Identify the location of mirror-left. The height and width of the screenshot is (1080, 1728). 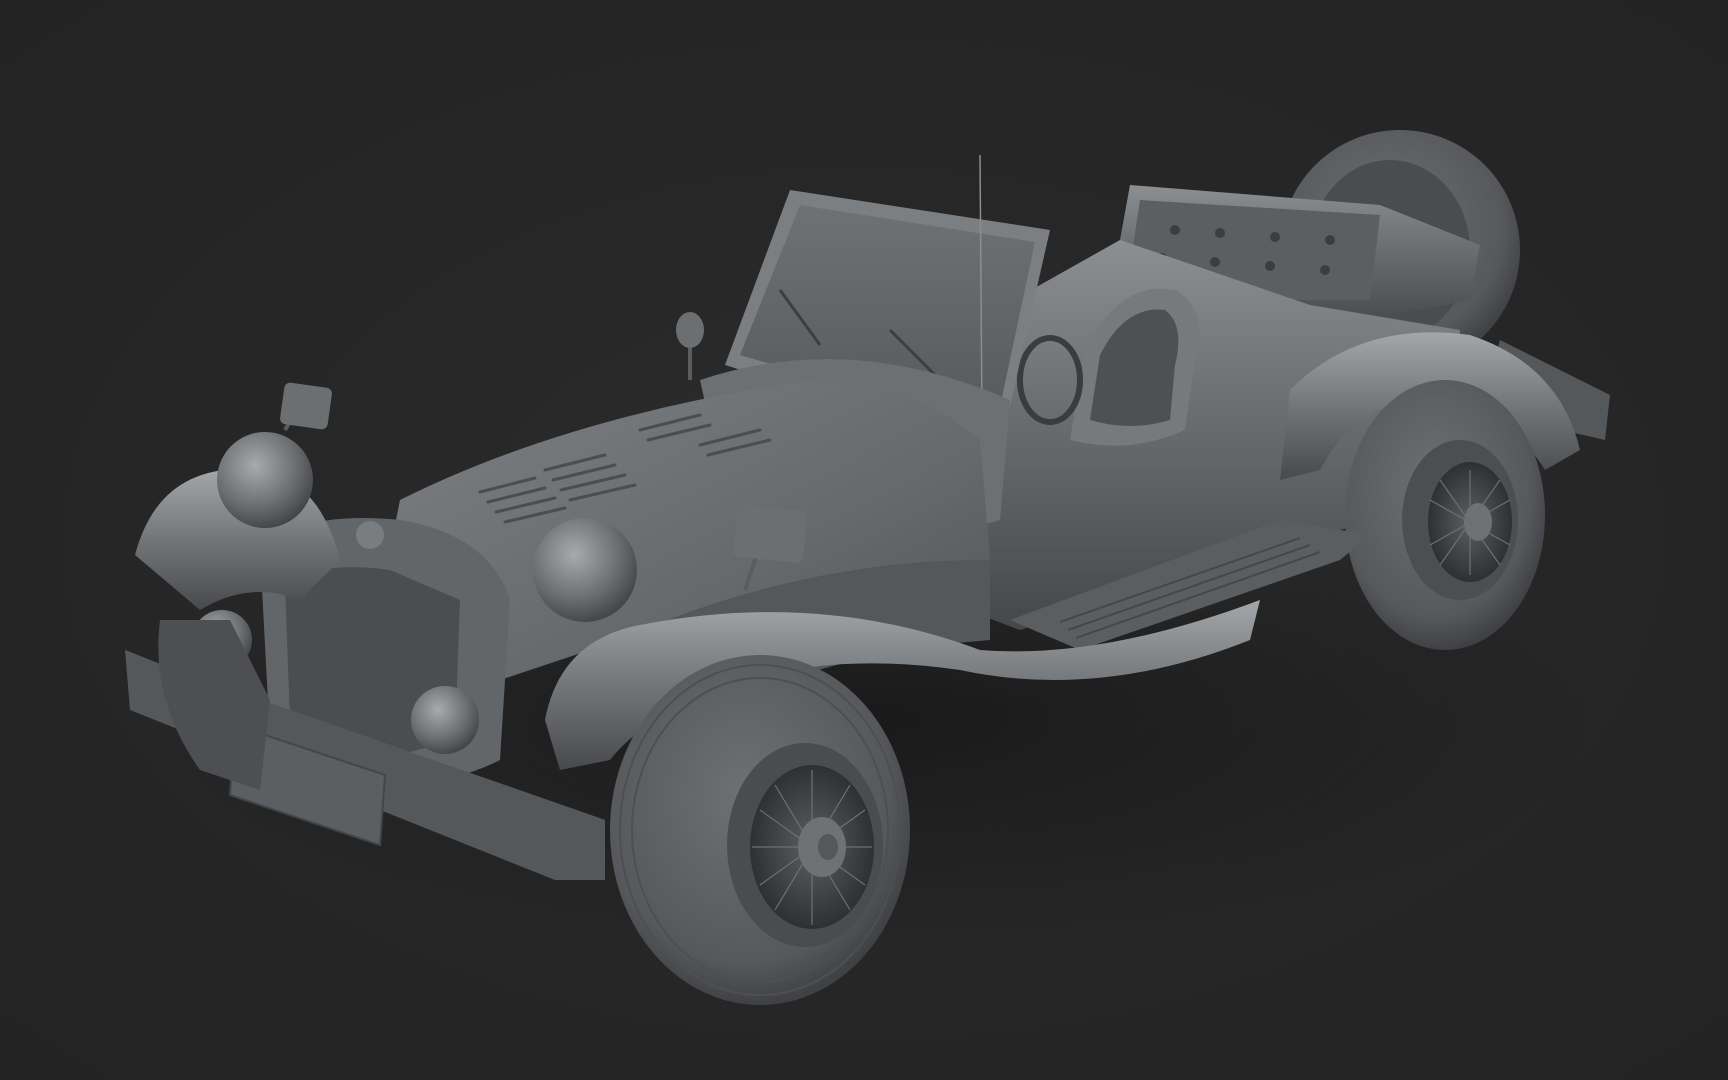
(306, 407).